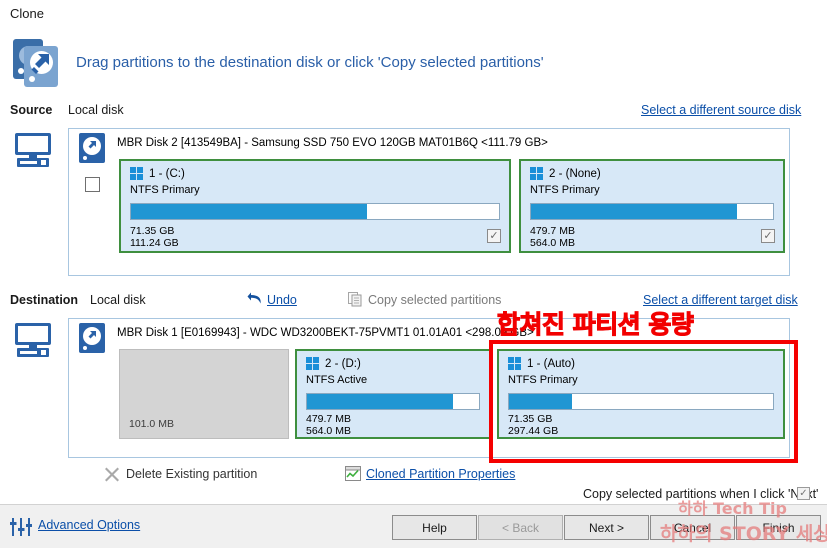  I want to click on partition-name: 2 - (D:), so click(343, 363).